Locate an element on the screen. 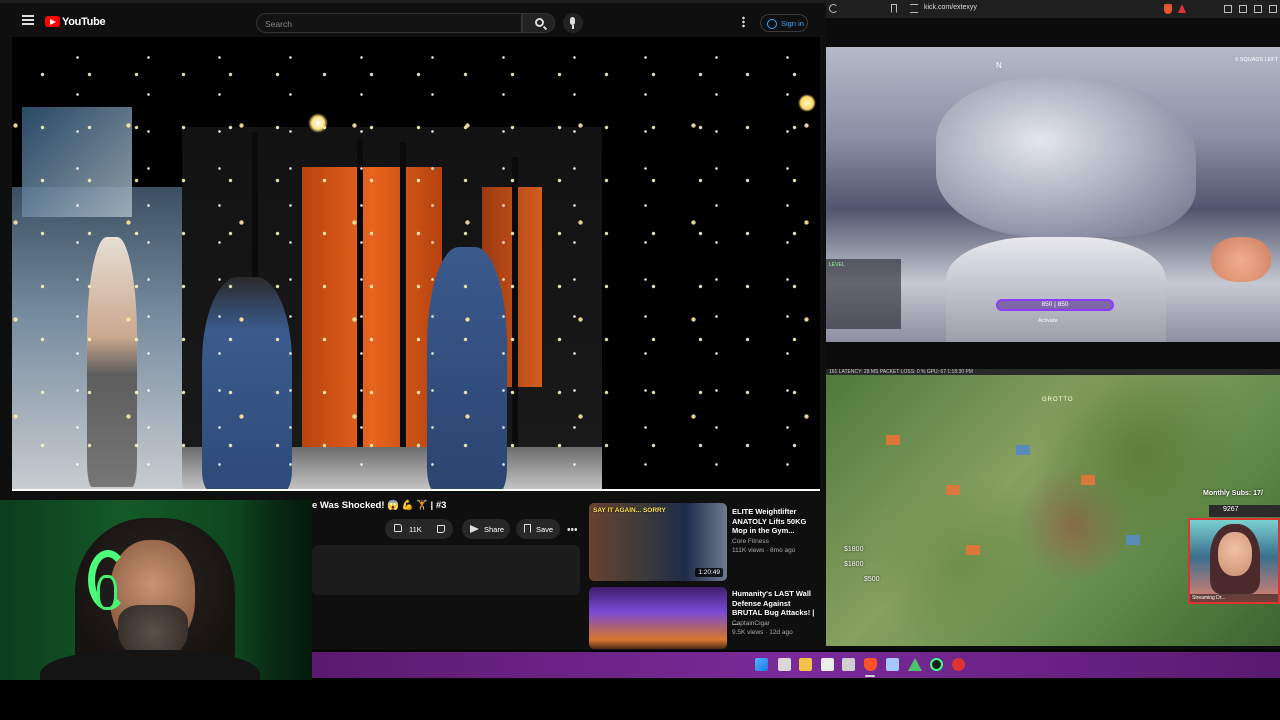 The image size is (1280, 720). save-button: Save is located at coordinates (538, 529).